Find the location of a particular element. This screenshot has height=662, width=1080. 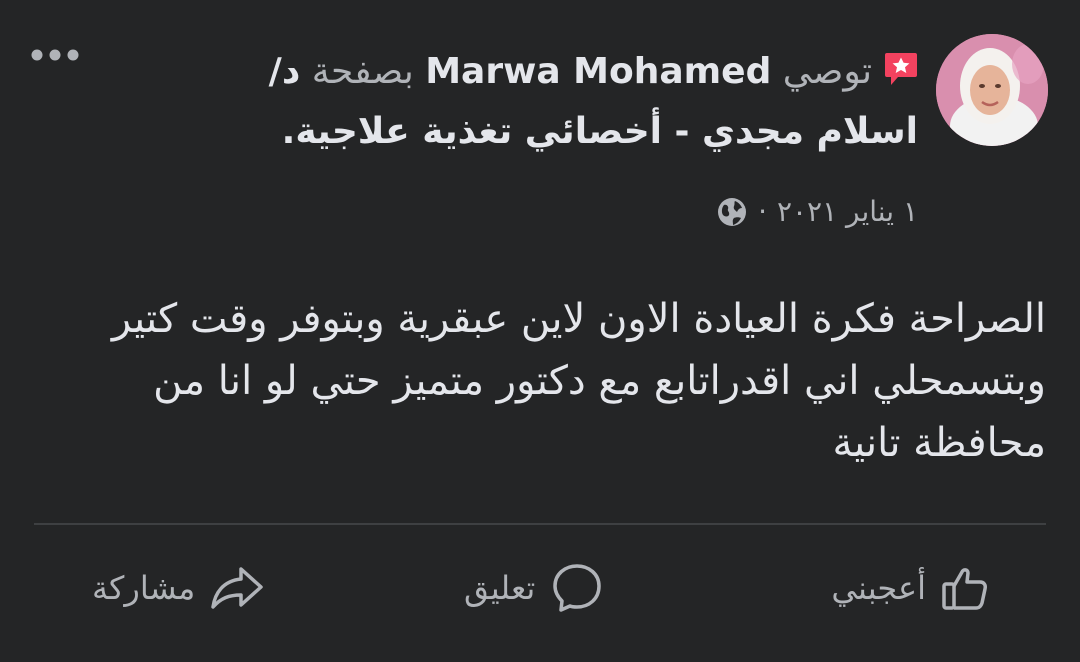

divider is located at coordinates (540, 524).